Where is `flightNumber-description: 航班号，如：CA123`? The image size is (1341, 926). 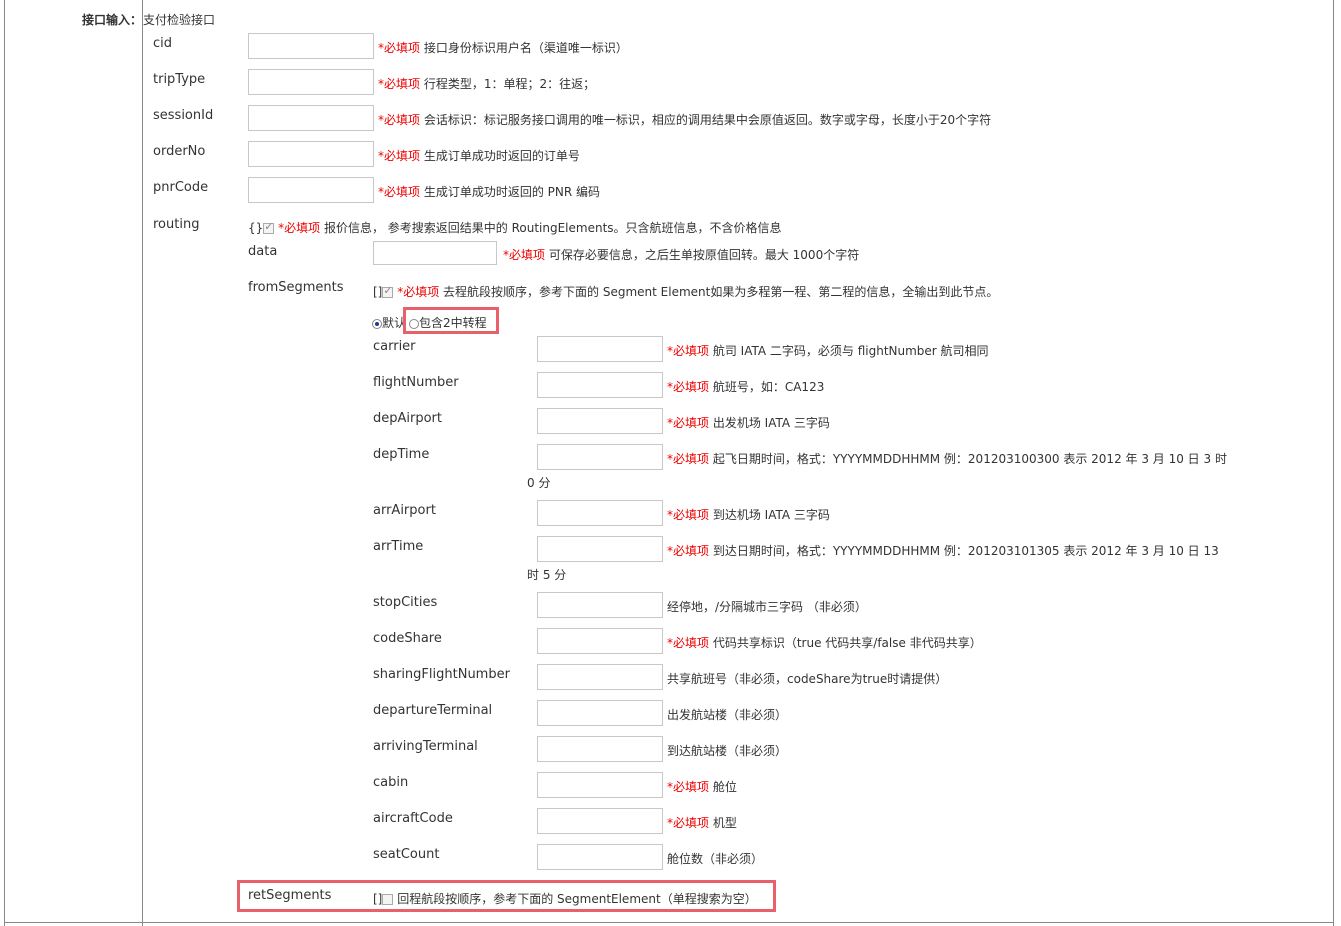 flightNumber-description: 航班号，如：CA123 is located at coordinates (768, 387).